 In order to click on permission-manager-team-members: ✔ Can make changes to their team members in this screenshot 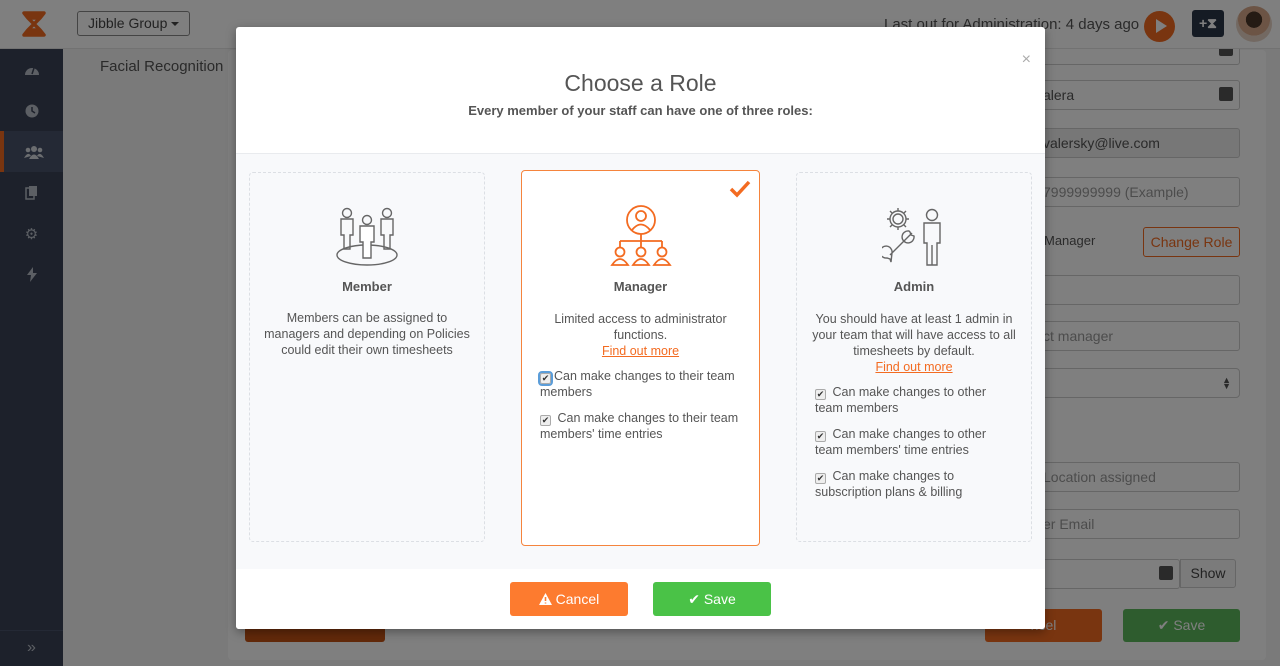, I will do `click(639, 384)`.